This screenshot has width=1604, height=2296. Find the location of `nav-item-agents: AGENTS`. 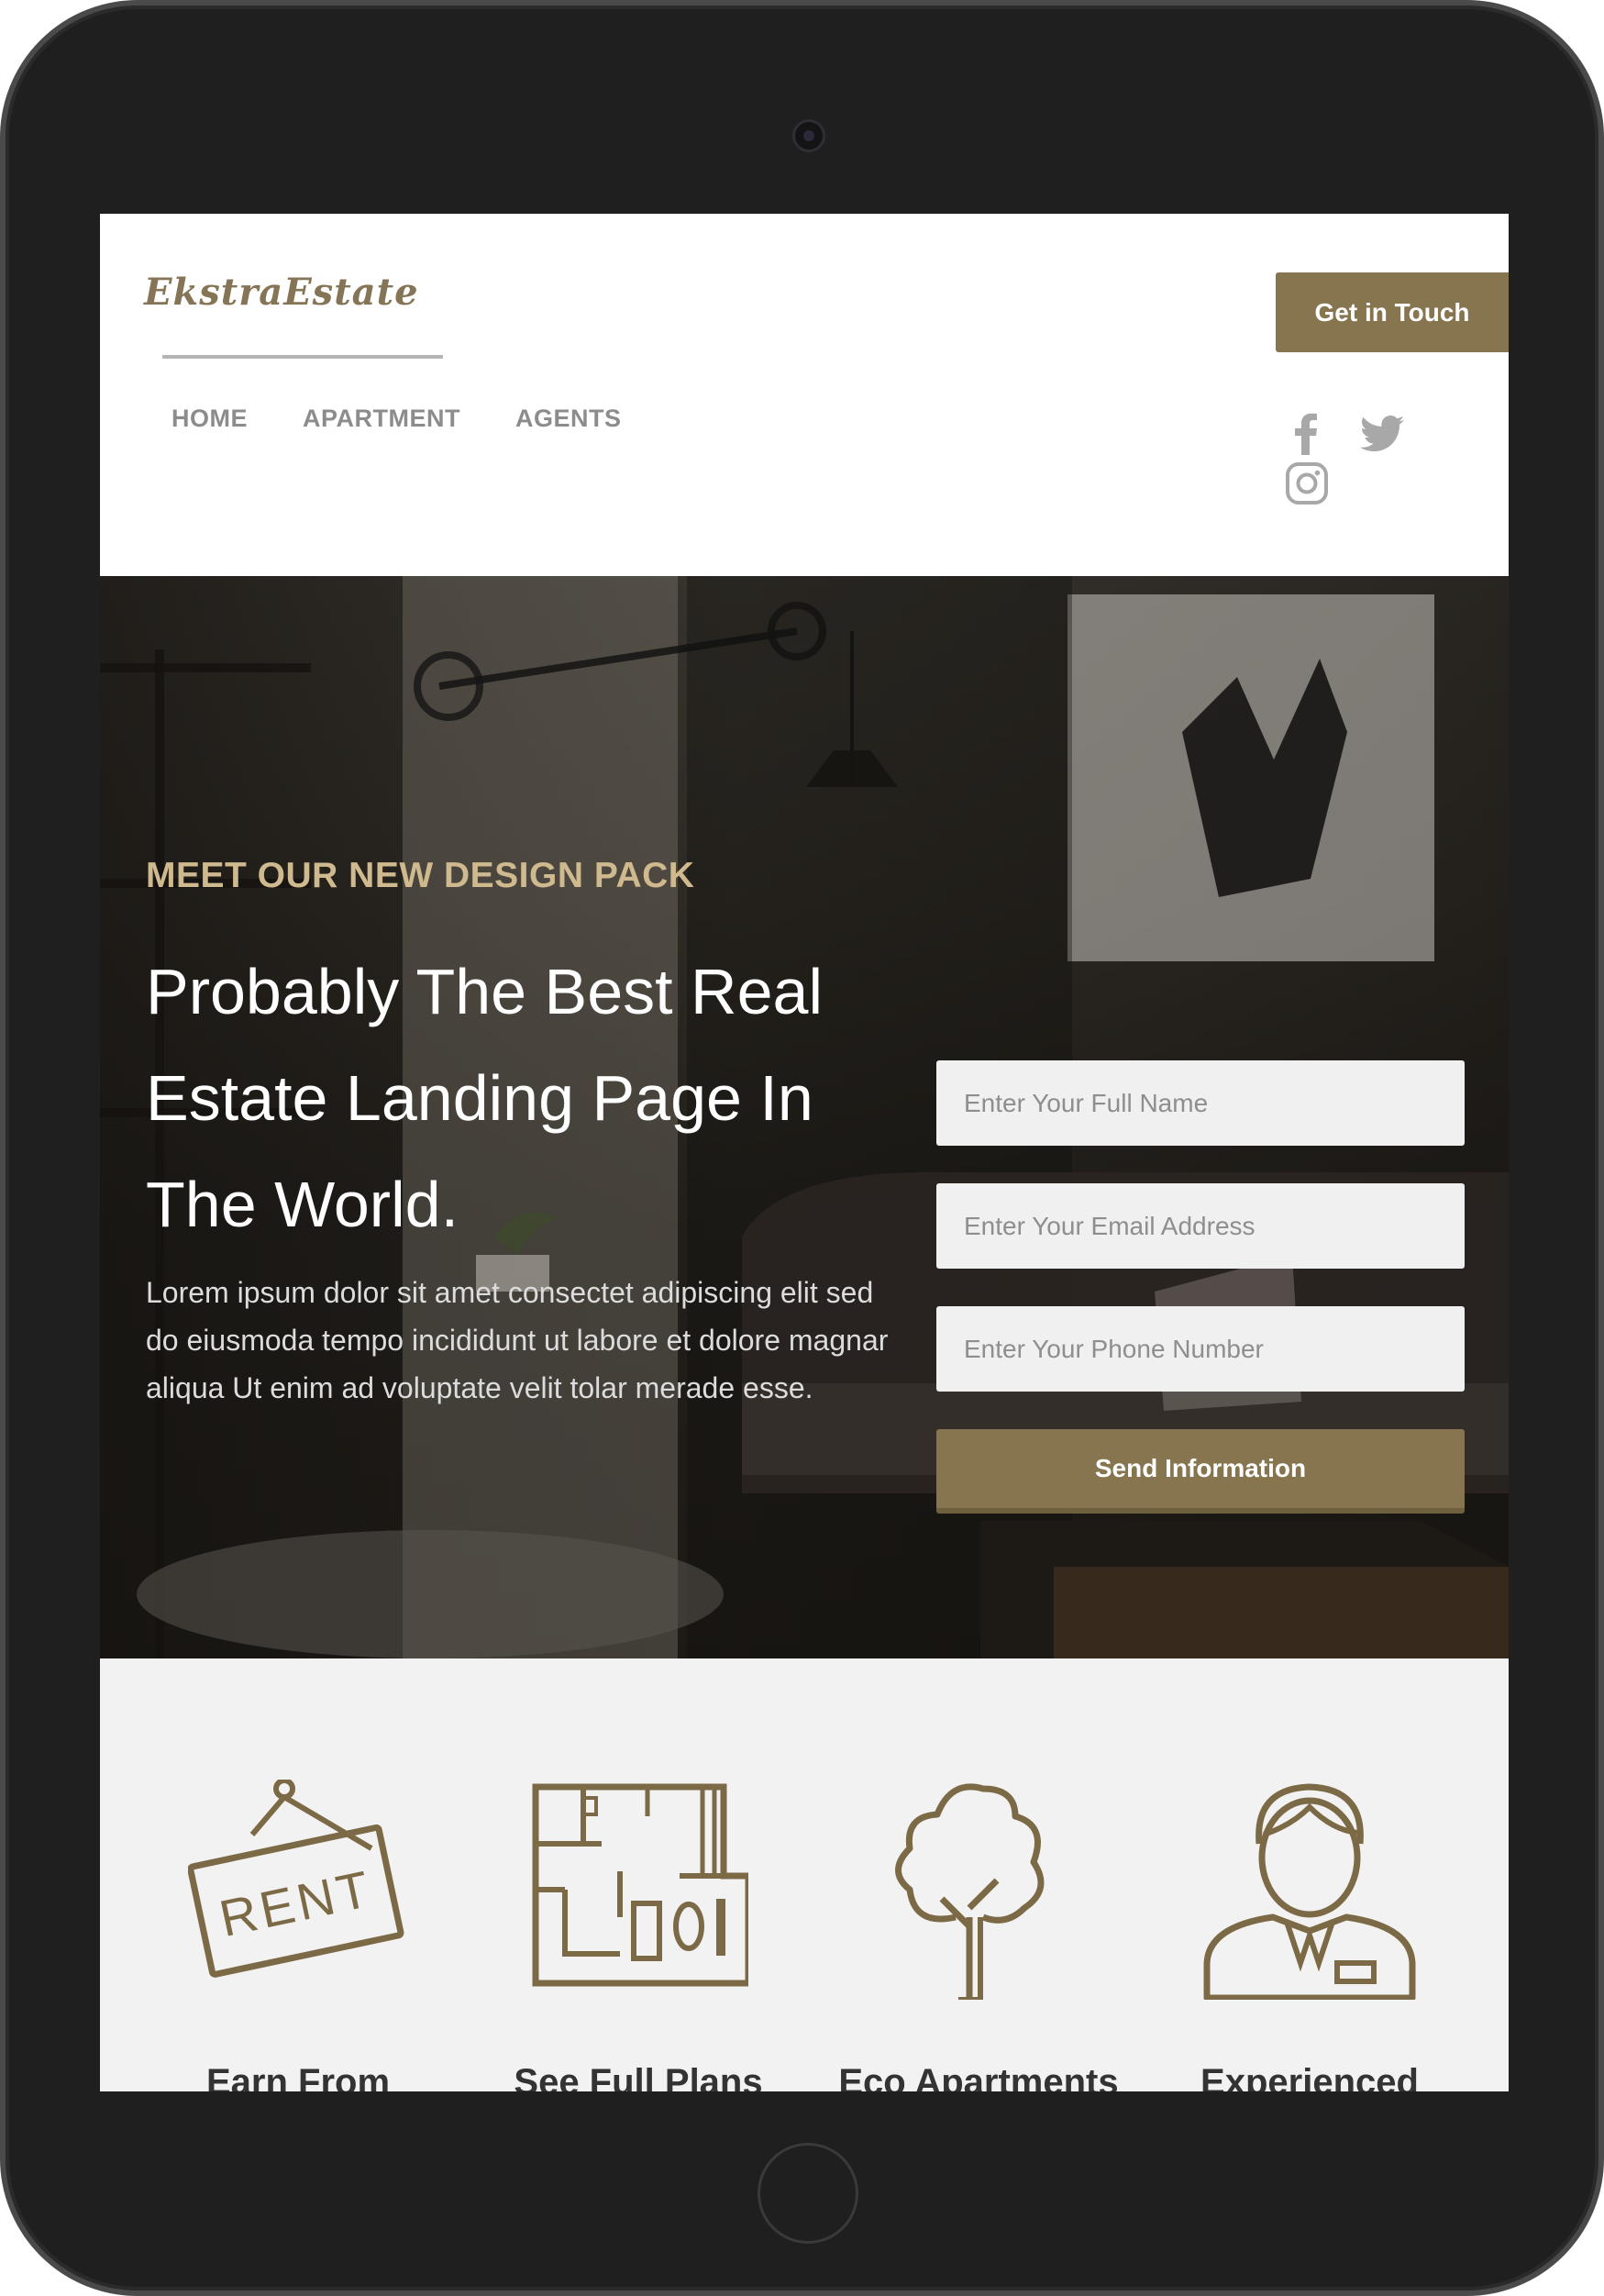

nav-item-agents: AGENTS is located at coordinates (568, 419).